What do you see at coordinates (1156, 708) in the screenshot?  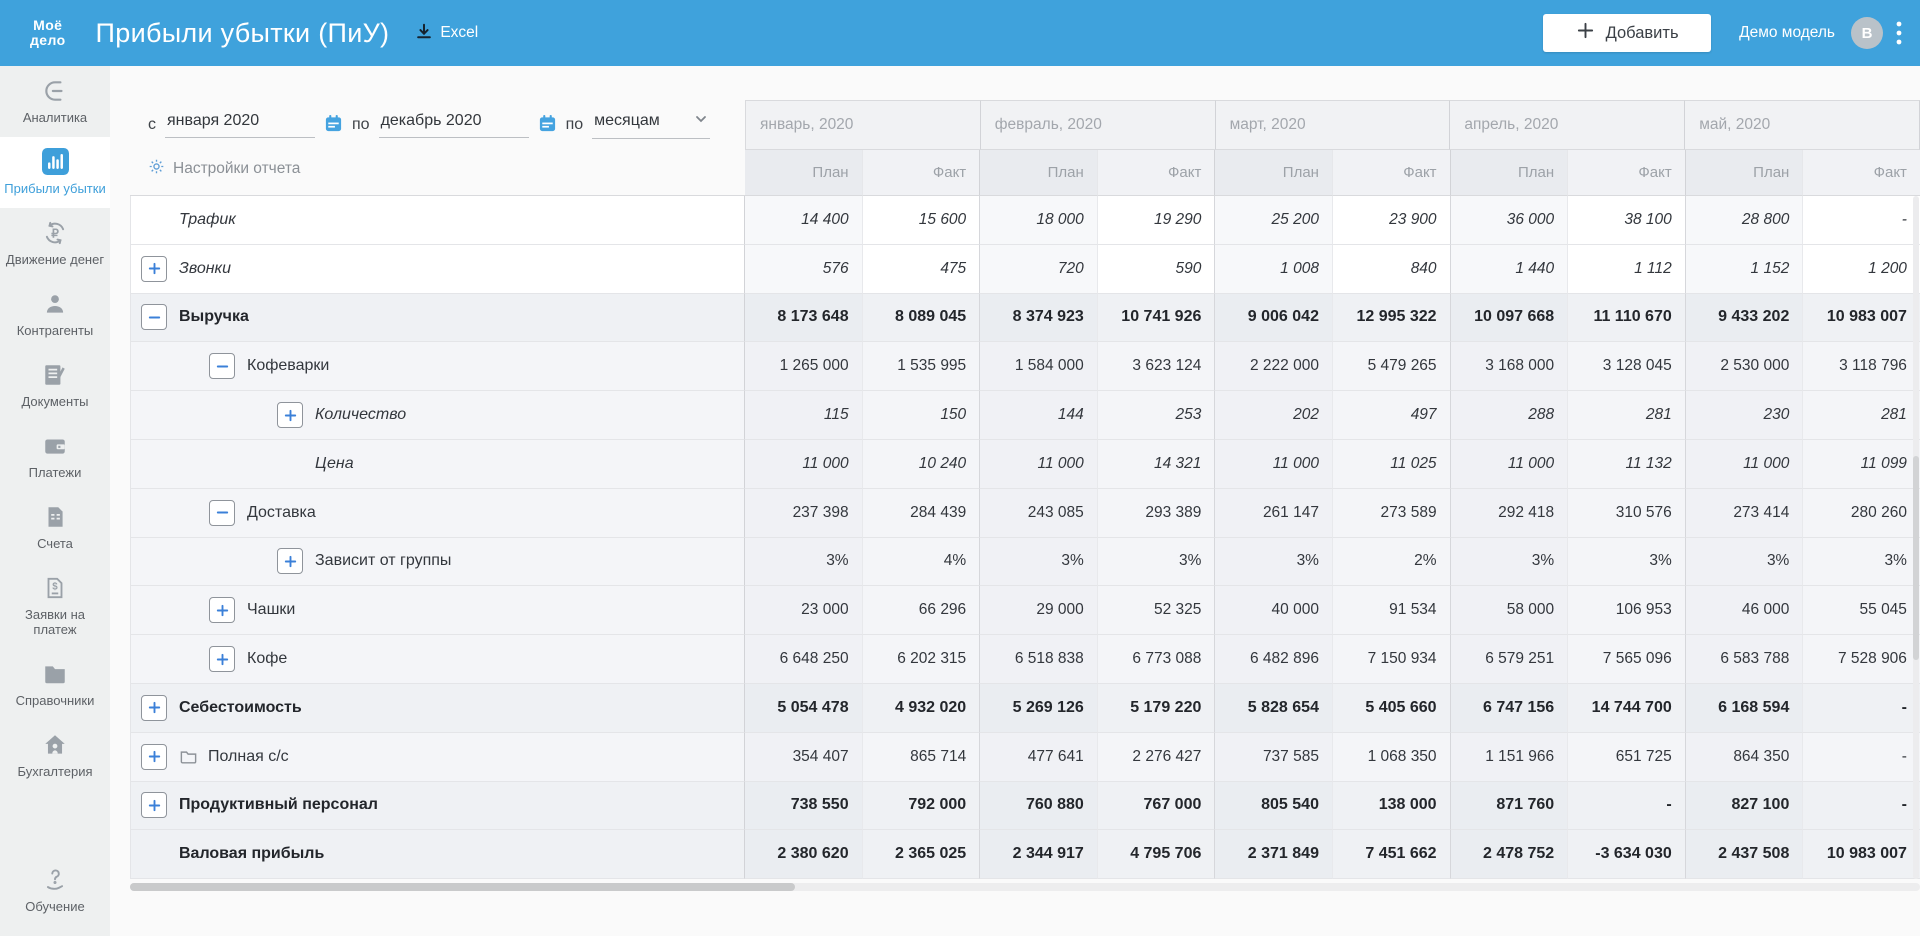 I see `fact-value-cell: 5 179 220` at bounding box center [1156, 708].